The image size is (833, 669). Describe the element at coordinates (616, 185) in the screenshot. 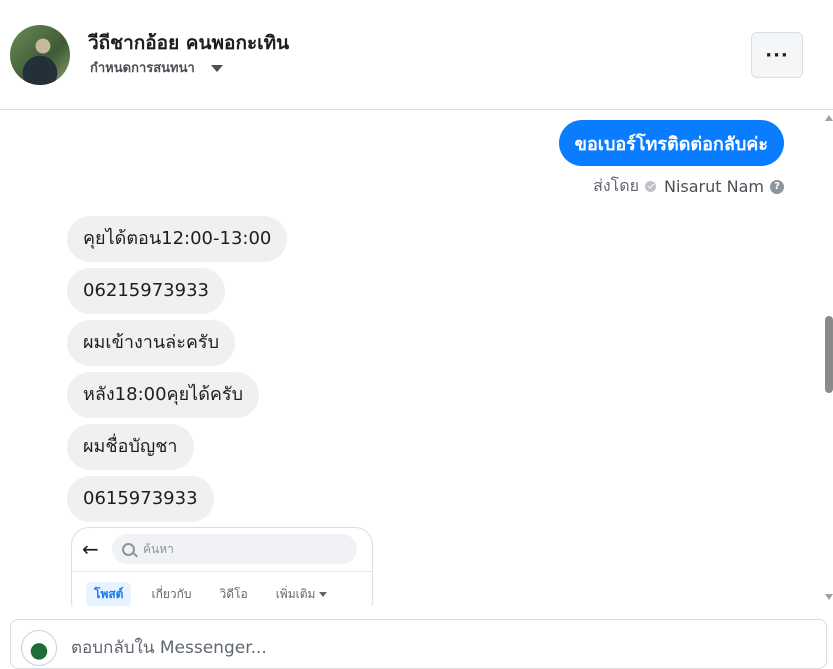

I see `sent-by-label: ส่งโดย` at that location.